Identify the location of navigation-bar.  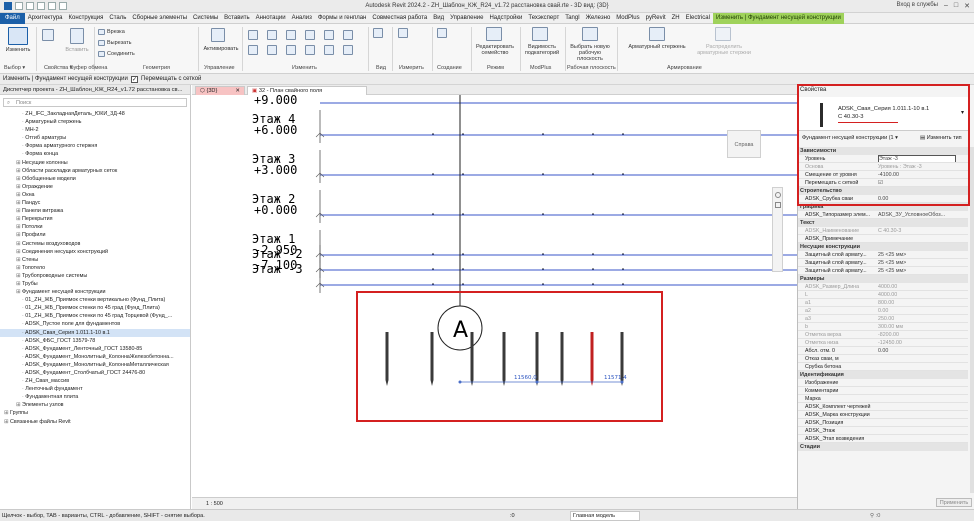
(777, 229).